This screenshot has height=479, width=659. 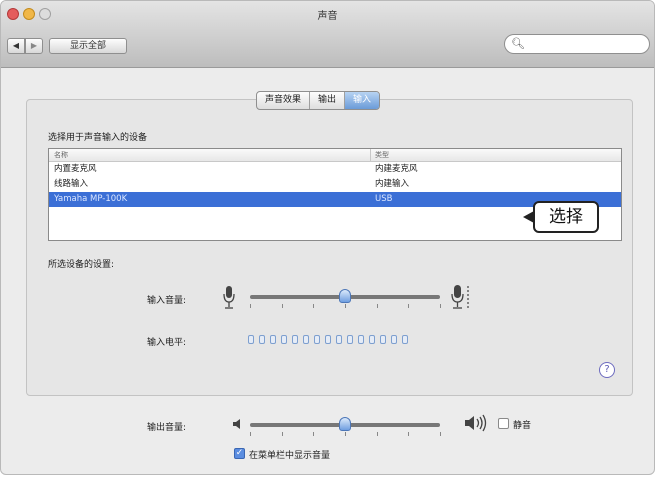 What do you see at coordinates (384, 199) in the screenshot?
I see `device-type: USB` at bounding box center [384, 199].